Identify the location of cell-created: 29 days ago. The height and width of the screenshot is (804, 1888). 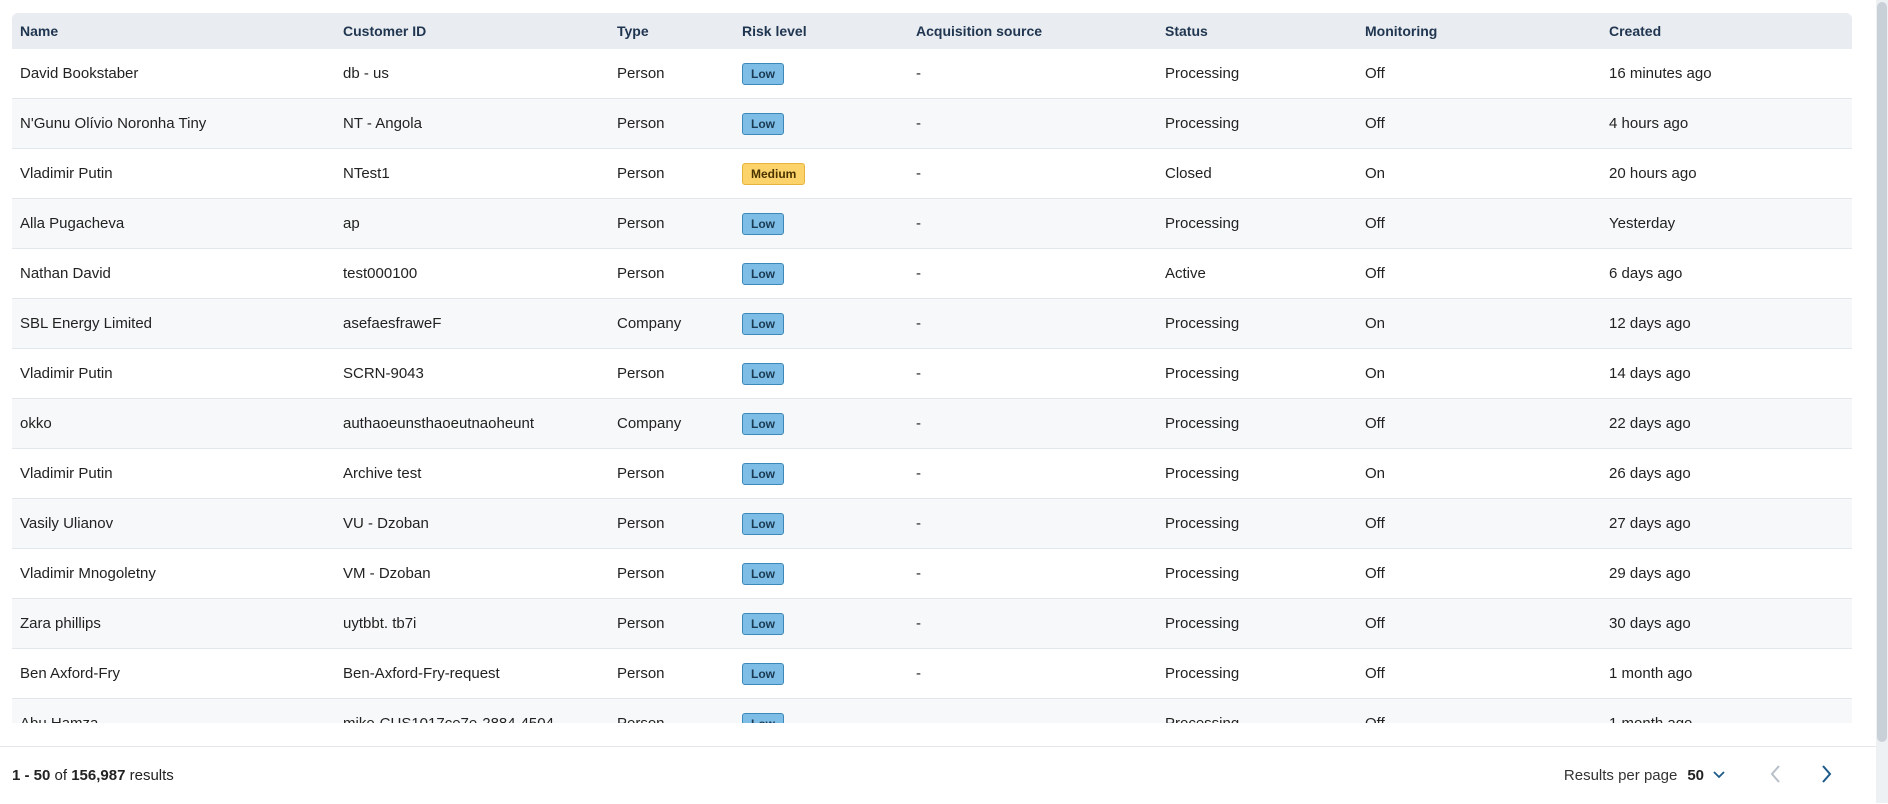
(1650, 573).